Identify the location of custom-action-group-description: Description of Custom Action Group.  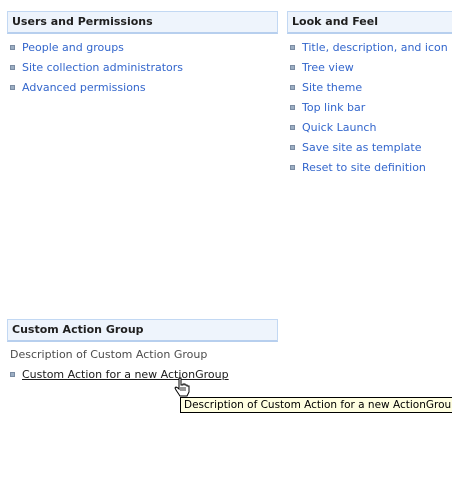
(109, 354).